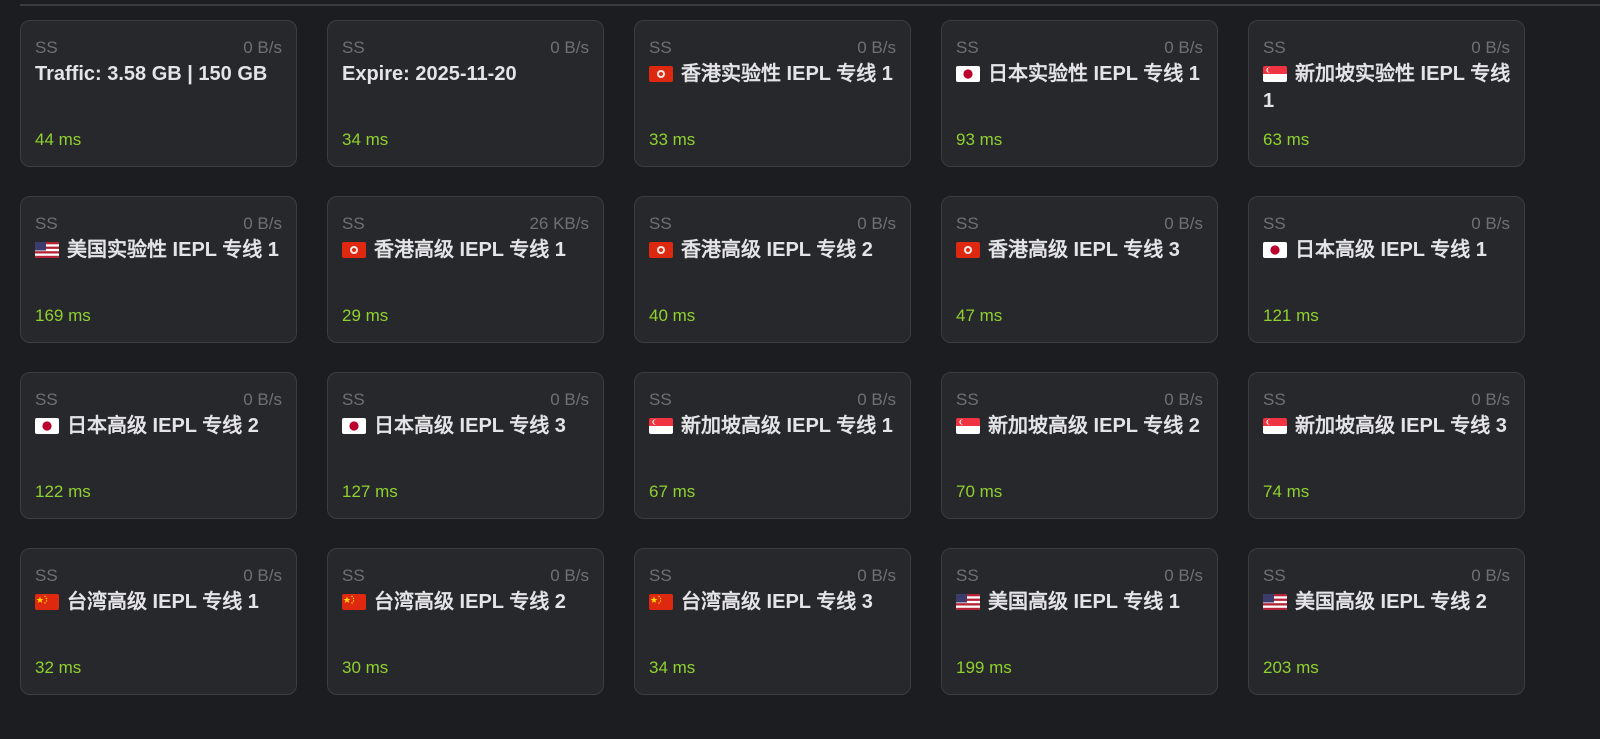 The width and height of the screenshot is (1600, 739). I want to click on proxy-card-1: SS 0 B/s Traffic: 3.58 GB | 150 GB 44 ms, so click(158, 93).